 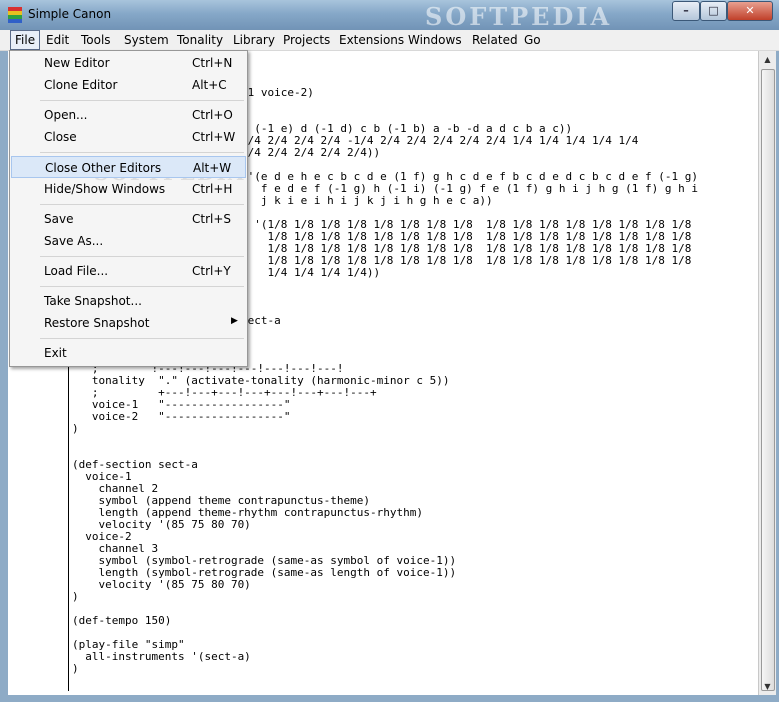 I want to click on menu-item-new-editor: New Editor Ctrl+N, so click(x=128, y=63).